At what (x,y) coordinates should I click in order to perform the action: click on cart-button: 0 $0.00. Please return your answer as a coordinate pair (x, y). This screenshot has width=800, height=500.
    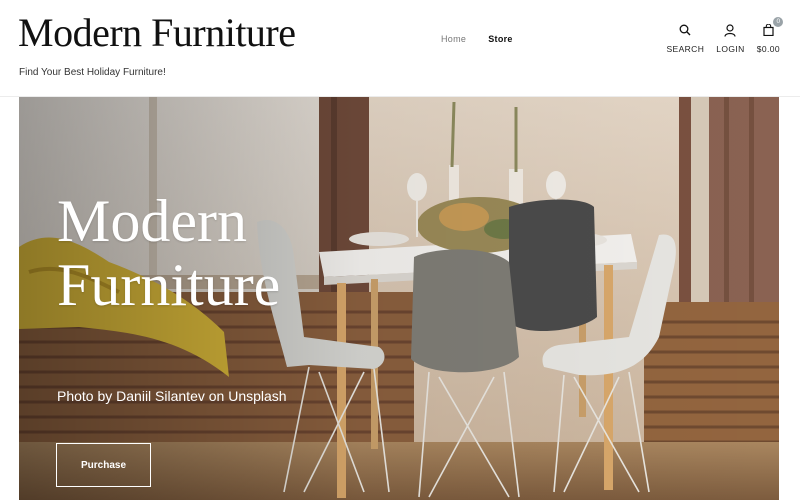
    Looking at the image, I should click on (770, 35).